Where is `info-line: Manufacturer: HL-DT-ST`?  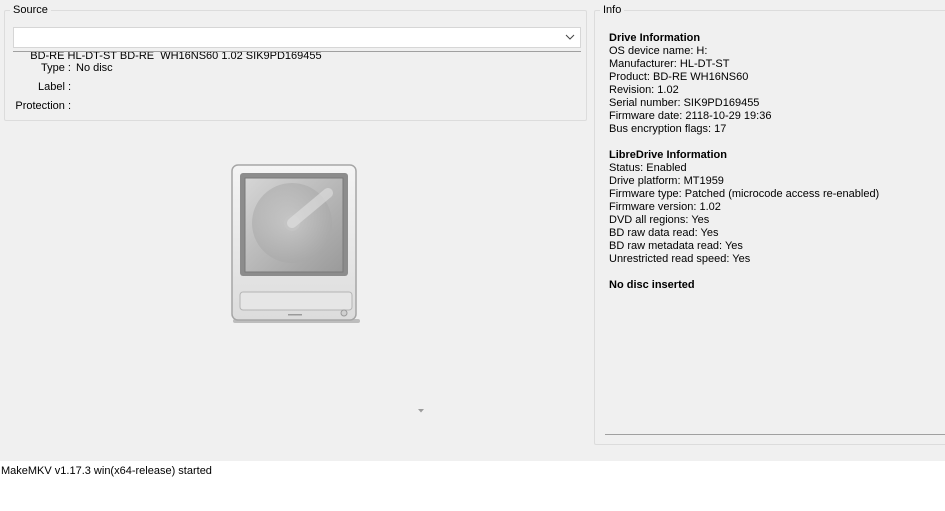 info-line: Manufacturer: HL-DT-ST is located at coordinates (669, 64).